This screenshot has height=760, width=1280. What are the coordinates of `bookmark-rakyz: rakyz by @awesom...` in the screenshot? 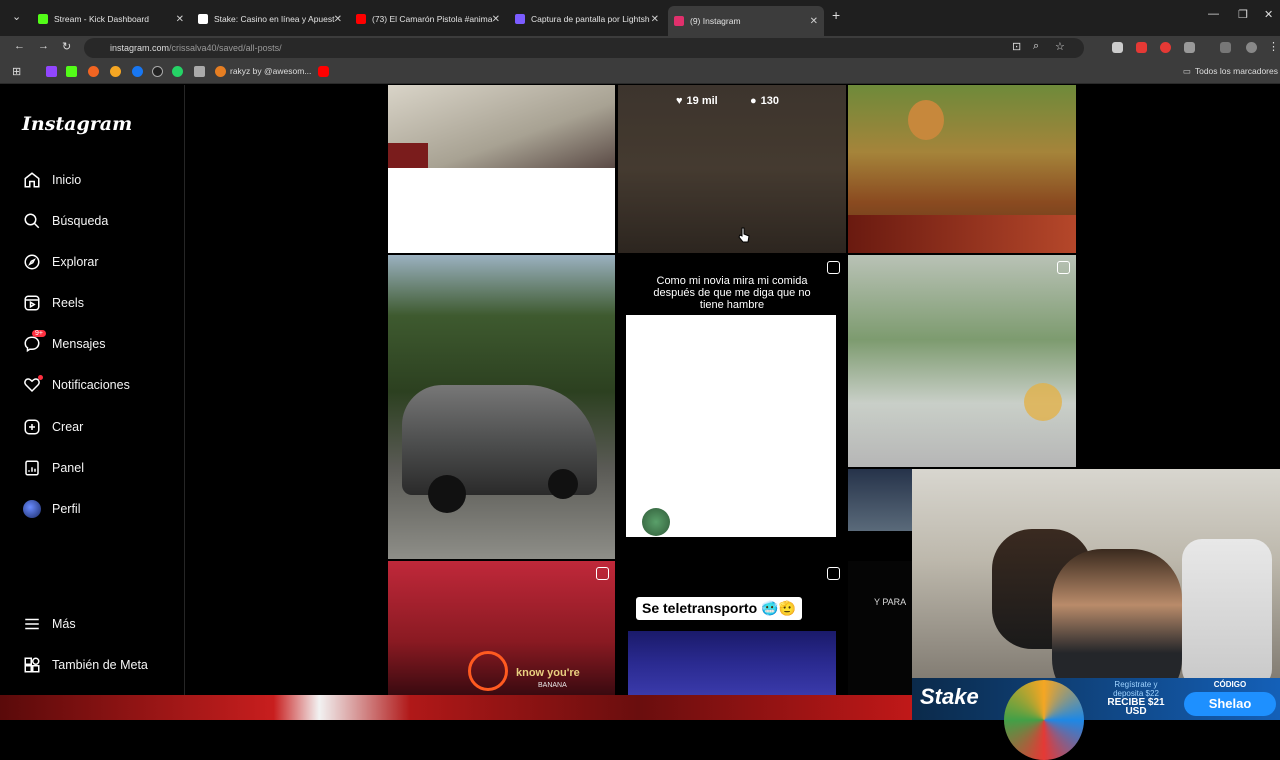 It's located at (270, 71).